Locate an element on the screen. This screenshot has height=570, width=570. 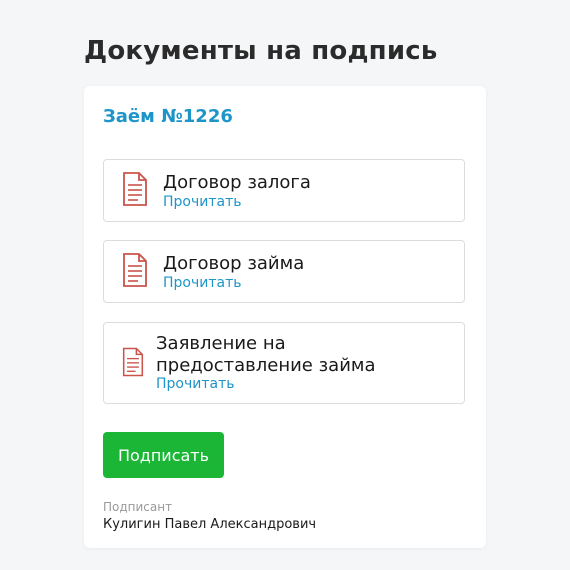
loan-title: Заём №1226 is located at coordinates (168, 116).